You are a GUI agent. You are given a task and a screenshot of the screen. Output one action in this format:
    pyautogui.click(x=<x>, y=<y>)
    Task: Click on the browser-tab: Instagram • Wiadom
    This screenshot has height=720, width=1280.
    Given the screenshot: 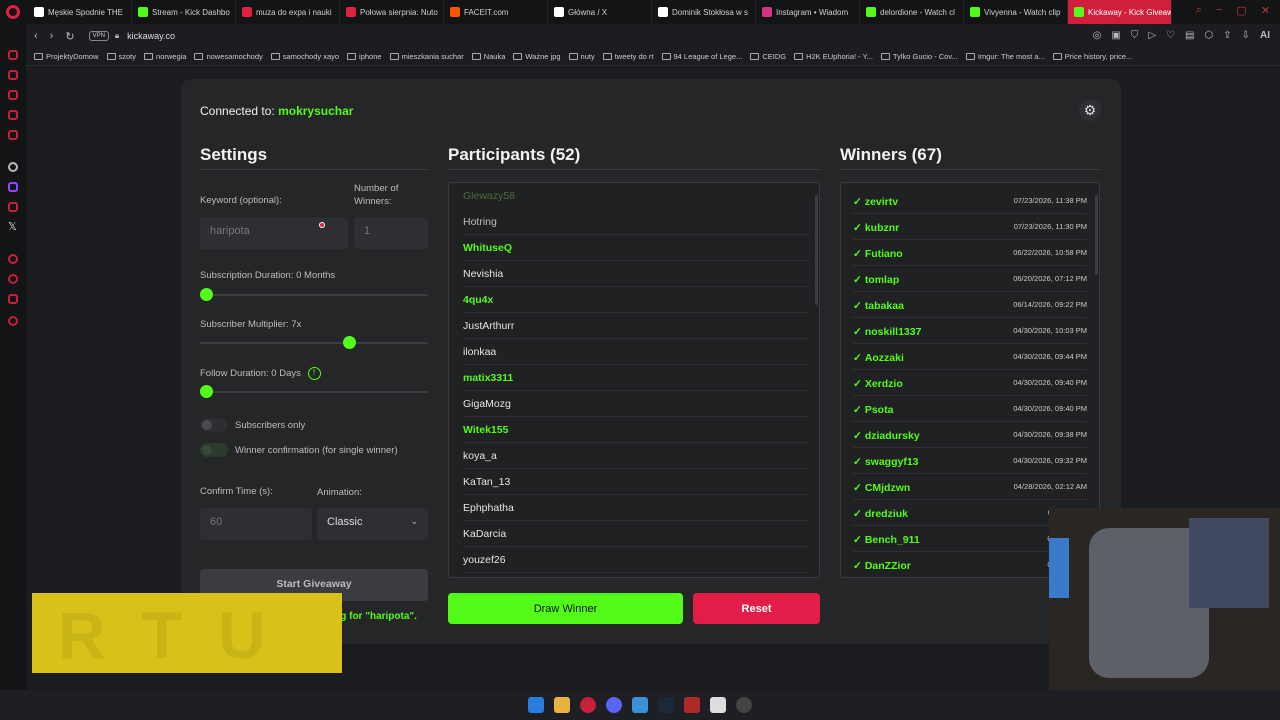 What is the action you would take?
    pyautogui.click(x=808, y=12)
    